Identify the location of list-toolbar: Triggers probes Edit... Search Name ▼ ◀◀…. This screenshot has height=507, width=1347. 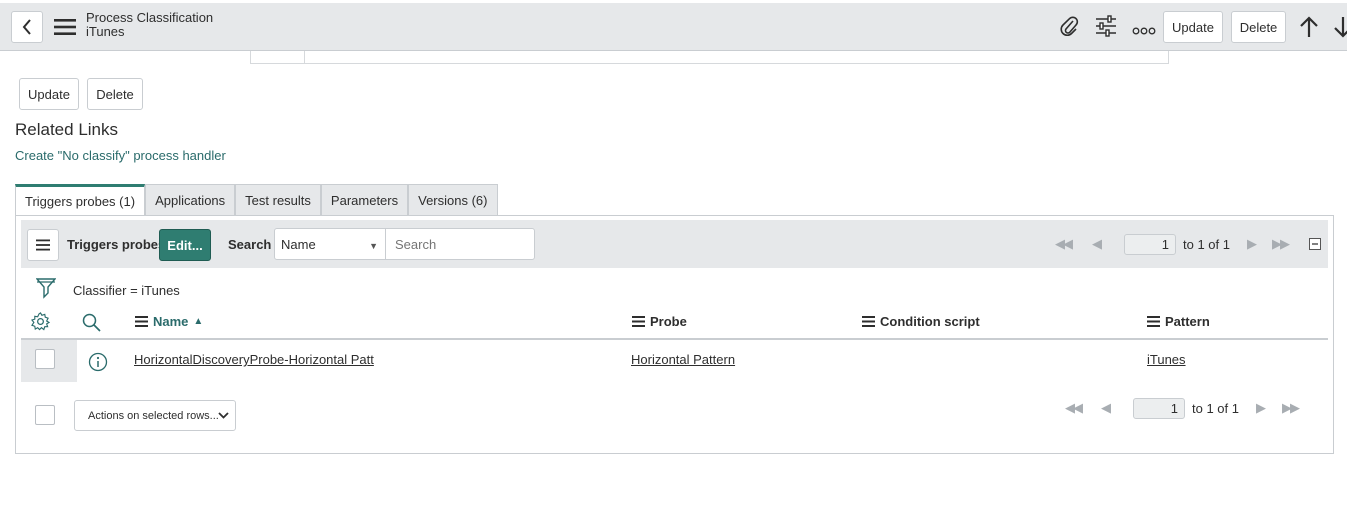
(674, 244).